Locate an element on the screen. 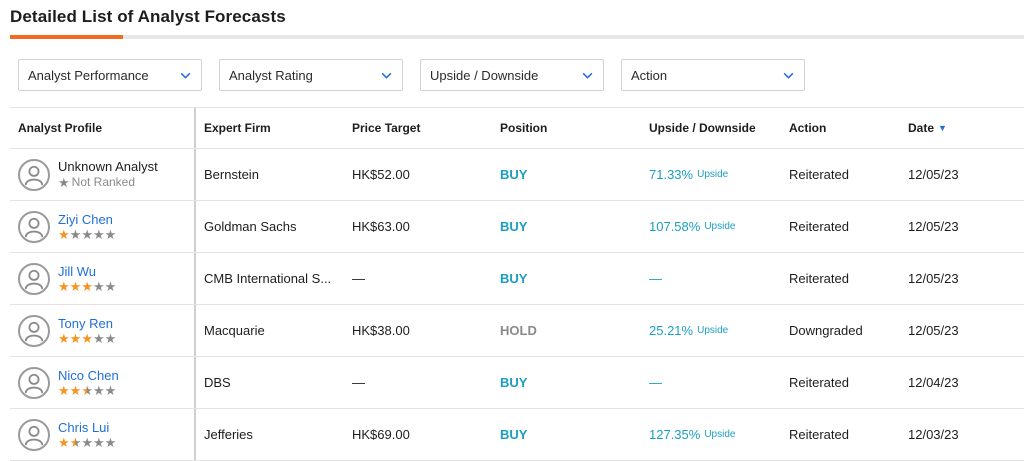 This screenshot has width=1024, height=461. title-accent-bar is located at coordinates (66, 37).